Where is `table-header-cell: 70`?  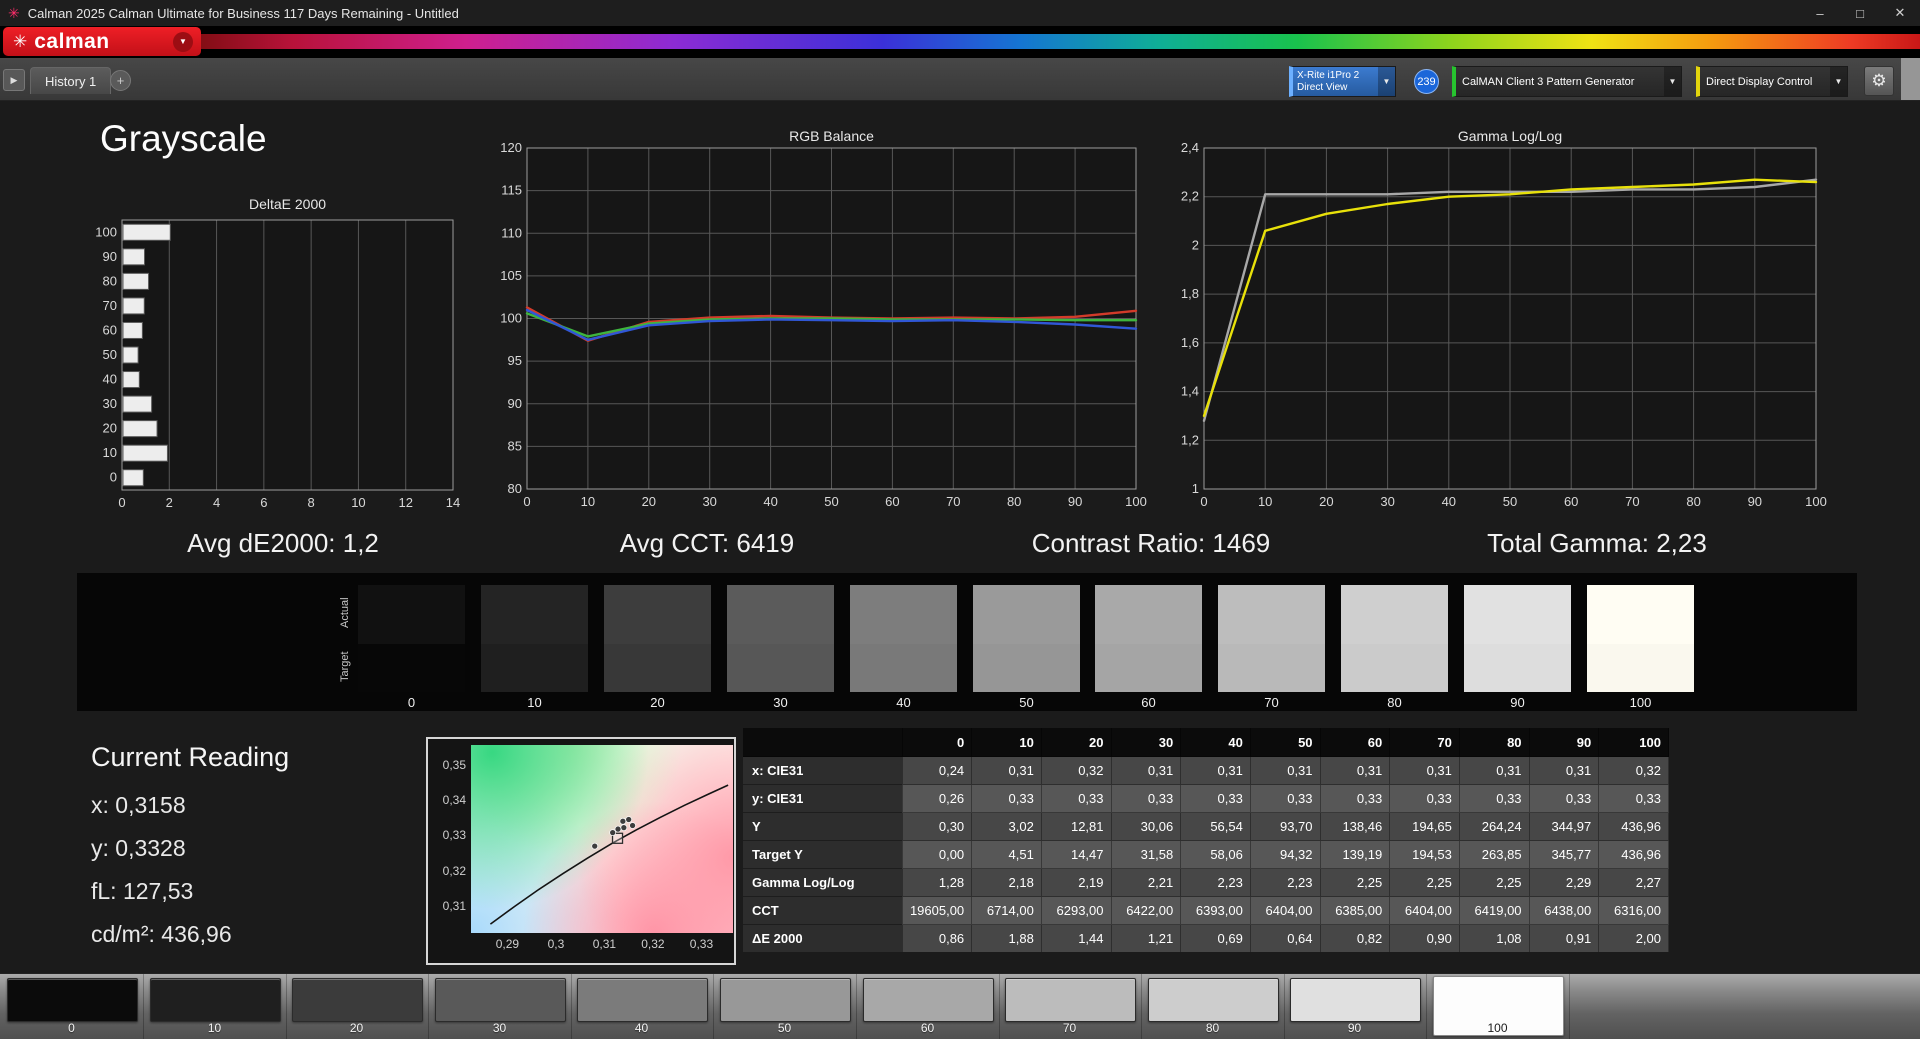 table-header-cell: 70 is located at coordinates (1424, 742).